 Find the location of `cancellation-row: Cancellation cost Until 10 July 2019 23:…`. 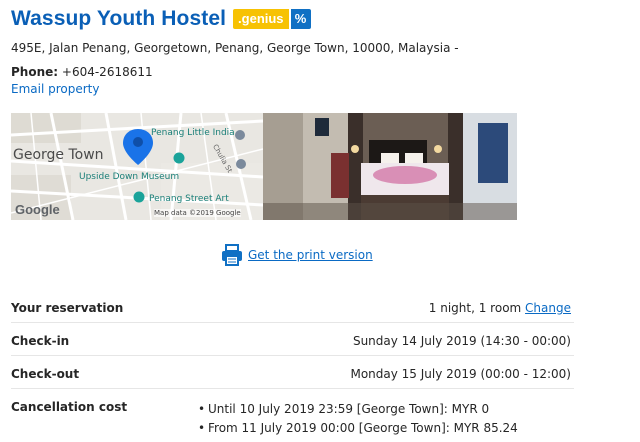

cancellation-row: Cancellation cost Until 10 July 2019 23:… is located at coordinates (292, 415).